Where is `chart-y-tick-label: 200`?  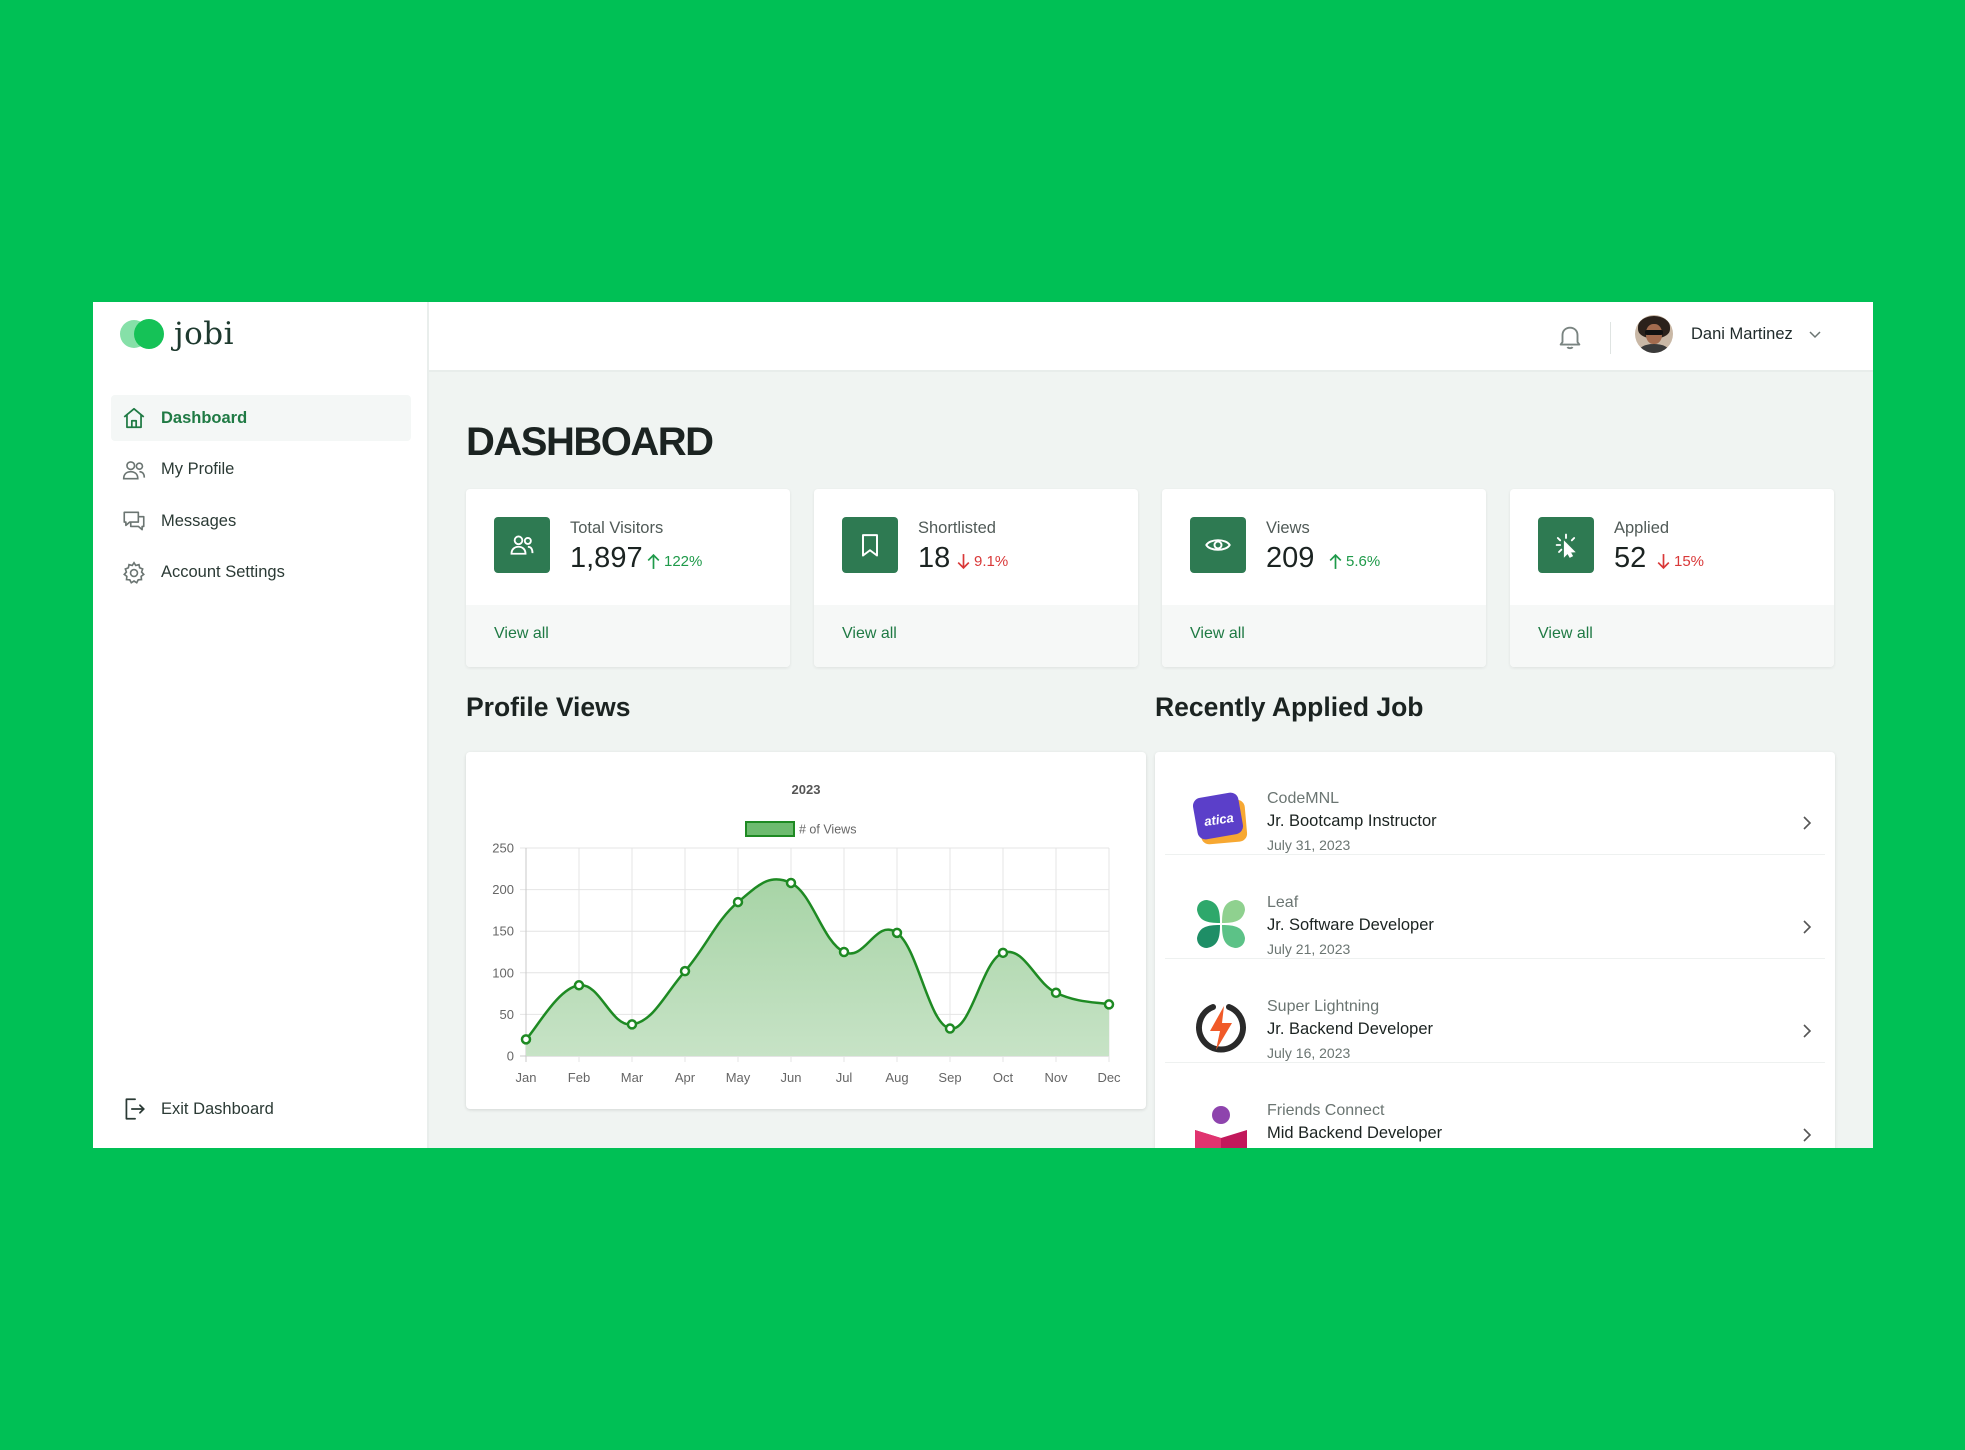
chart-y-tick-label: 200 is located at coordinates (503, 889).